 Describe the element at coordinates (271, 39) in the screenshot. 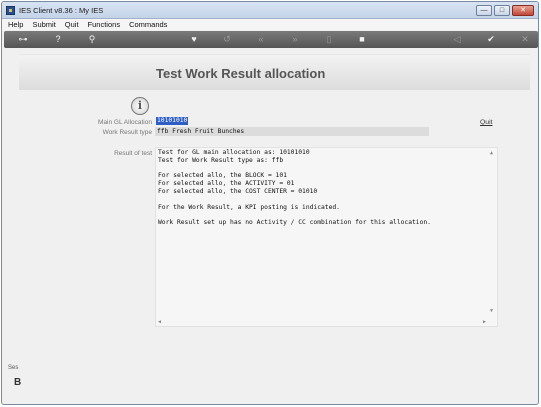

I see `toolbar: ⊶ ? ⚲ ♥ ↺ « » ▯ ■ ◁ ✔ ✕` at that location.